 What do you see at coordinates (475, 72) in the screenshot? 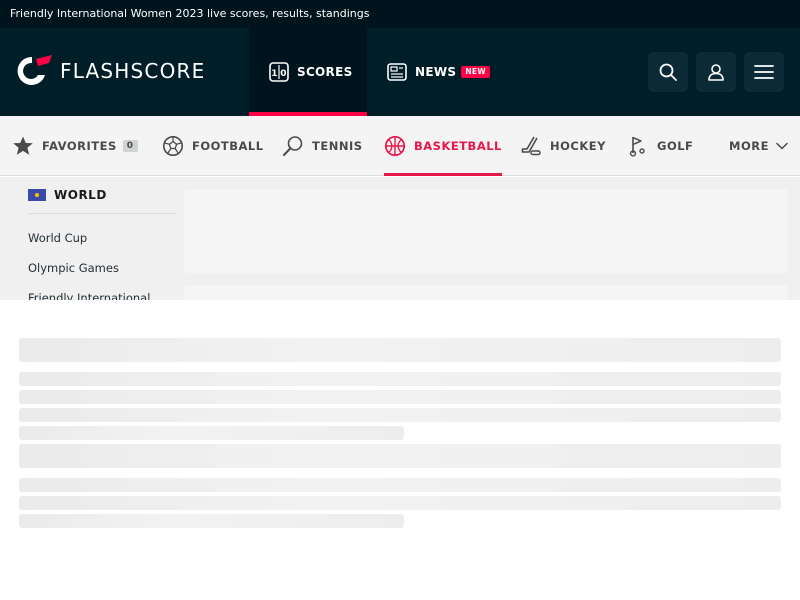
I see `new-badge: NEW` at bounding box center [475, 72].